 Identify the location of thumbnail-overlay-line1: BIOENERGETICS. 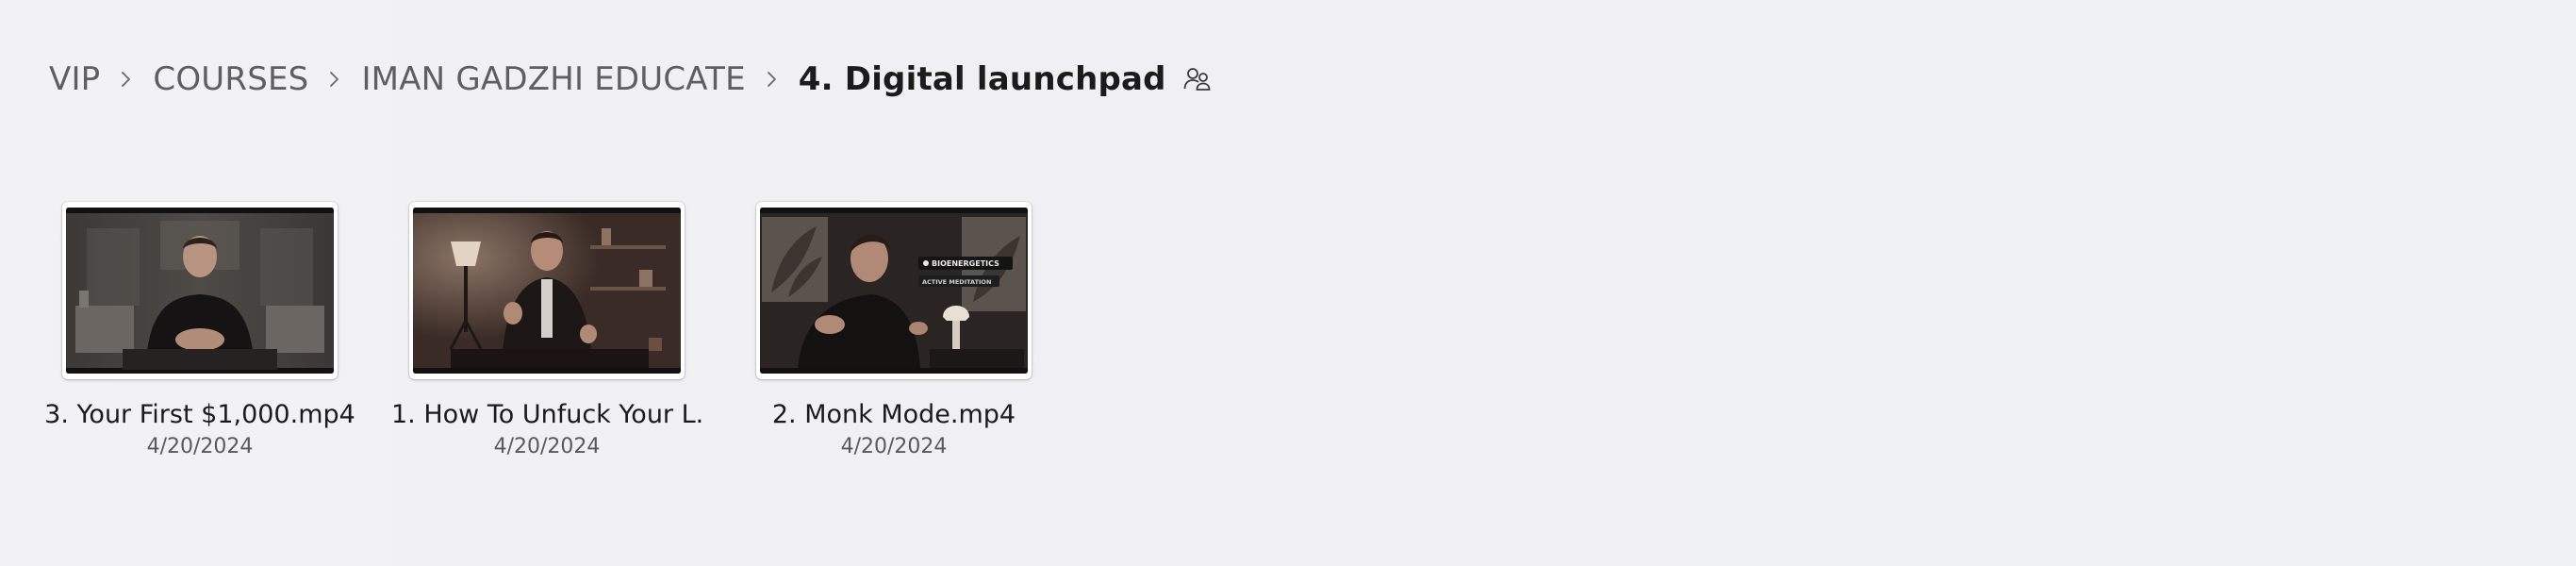
(965, 263).